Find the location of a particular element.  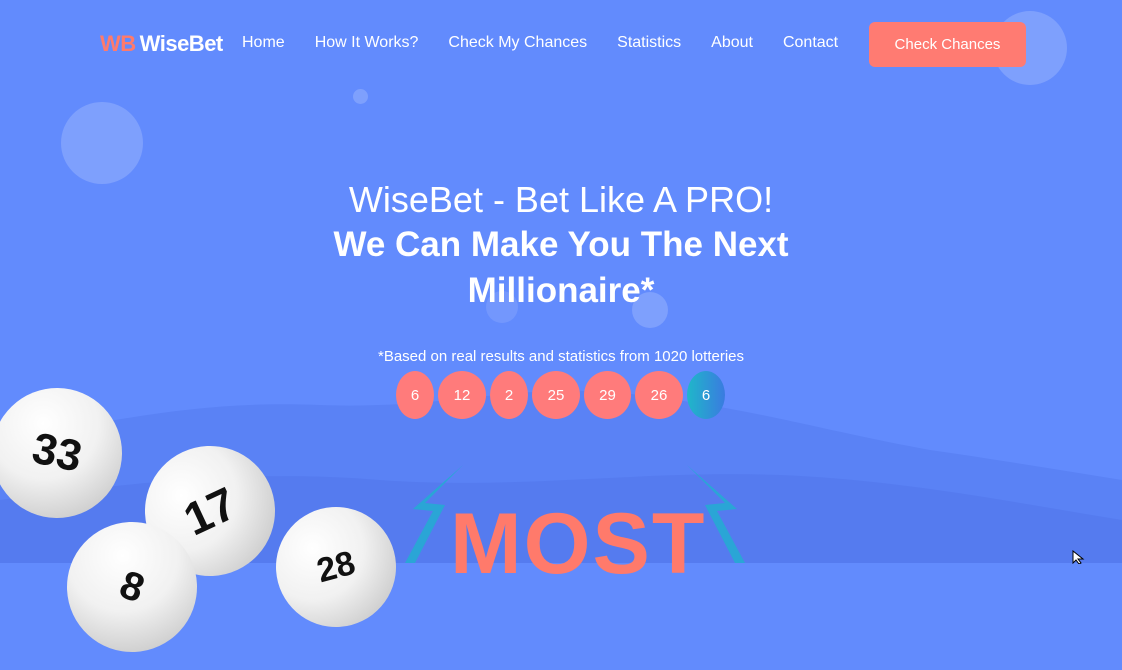

logo-mark: WB is located at coordinates (118, 43).